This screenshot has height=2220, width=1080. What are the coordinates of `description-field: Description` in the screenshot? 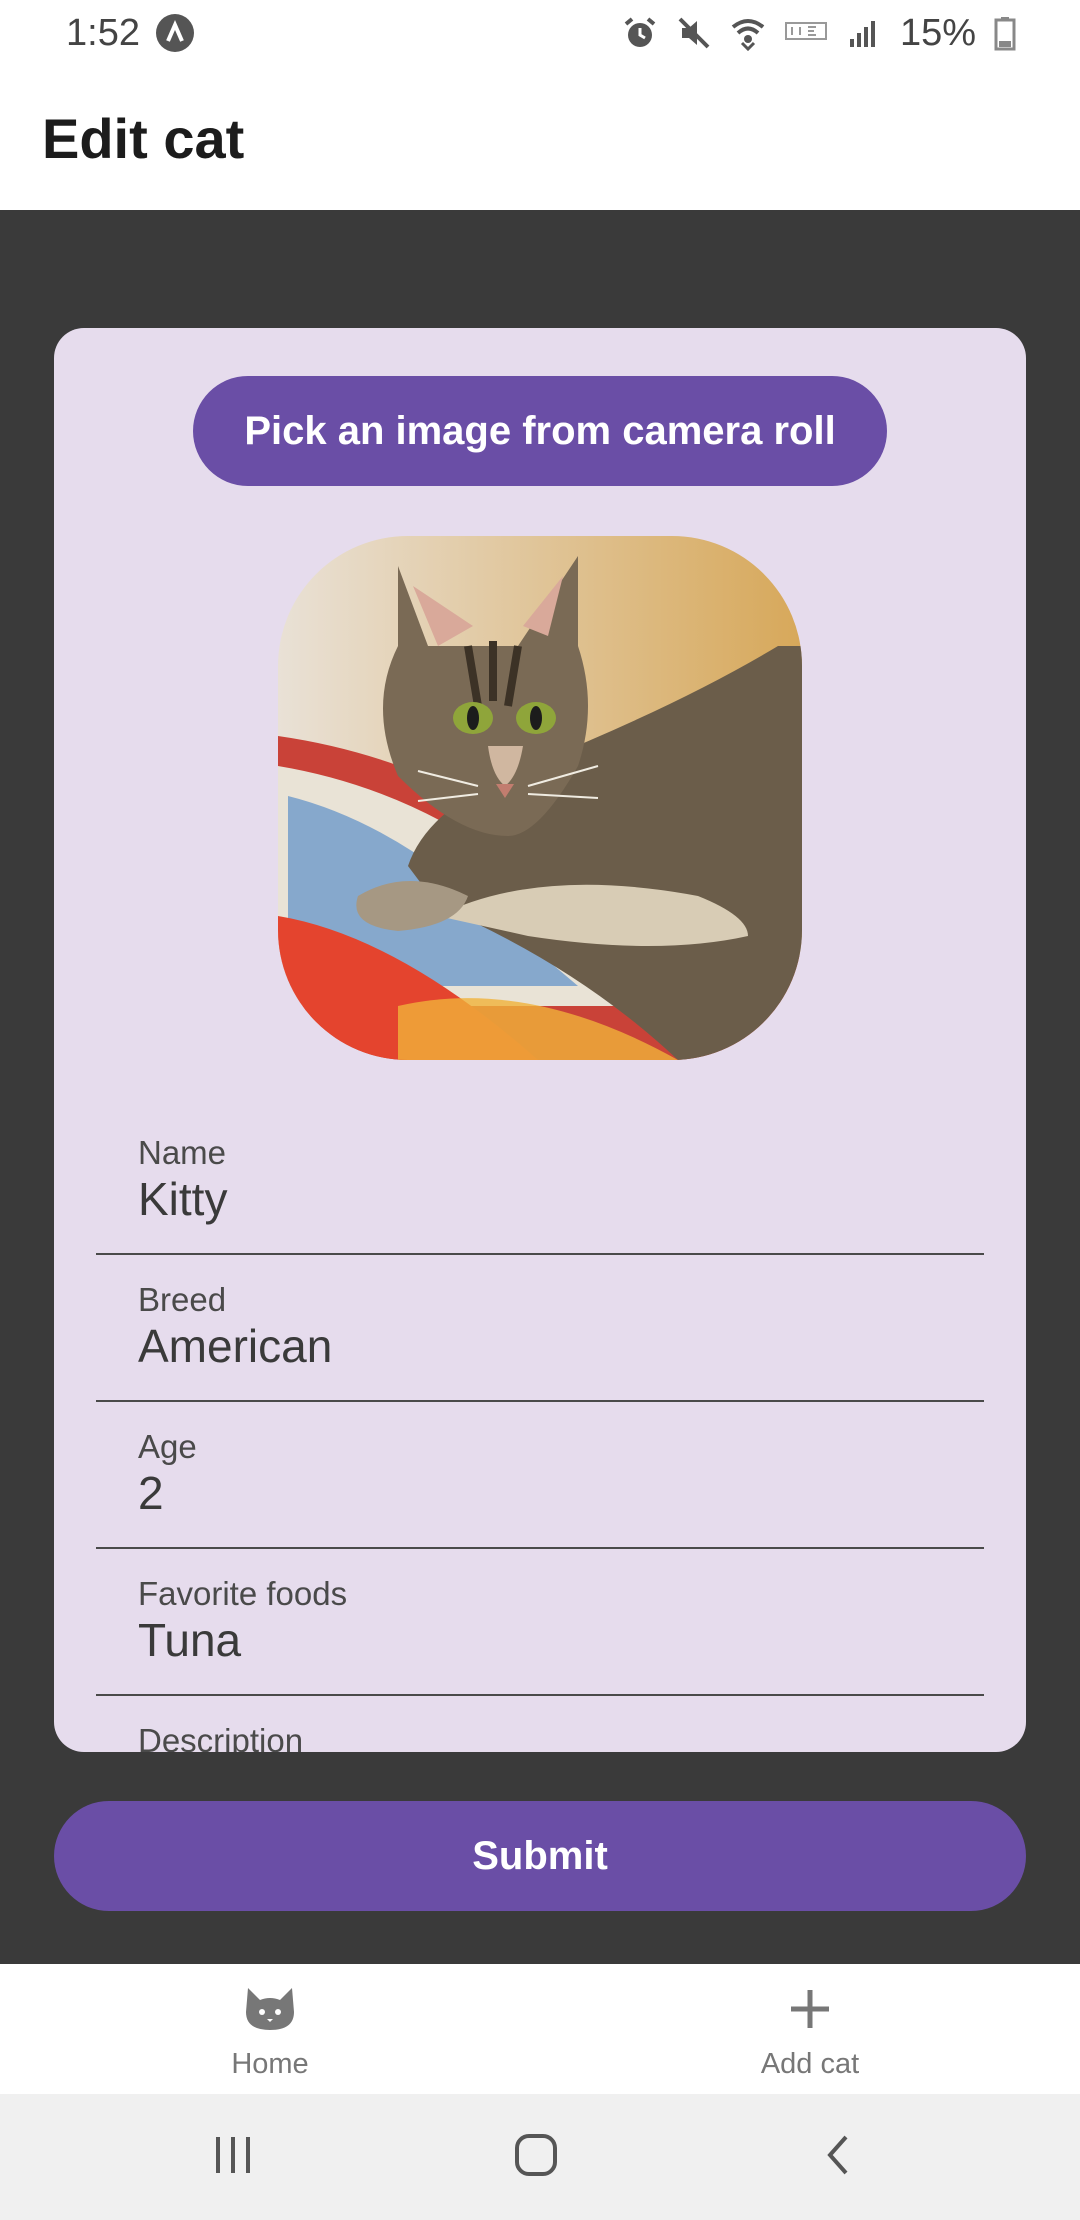 It's located at (540, 1724).